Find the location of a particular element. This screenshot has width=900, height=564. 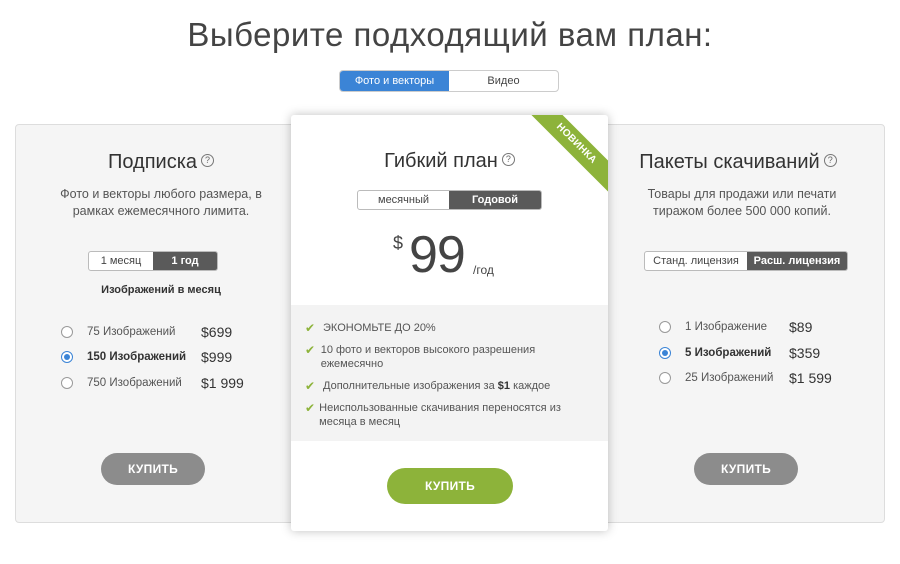

packs-title-text: Пакеты скачиваний is located at coordinates (729, 162).